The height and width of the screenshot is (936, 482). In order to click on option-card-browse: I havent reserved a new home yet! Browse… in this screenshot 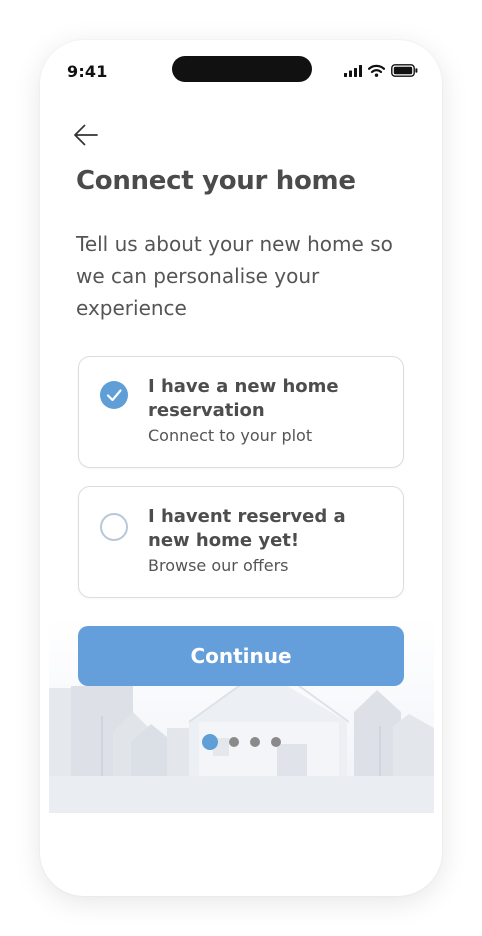, I will do `click(241, 542)`.